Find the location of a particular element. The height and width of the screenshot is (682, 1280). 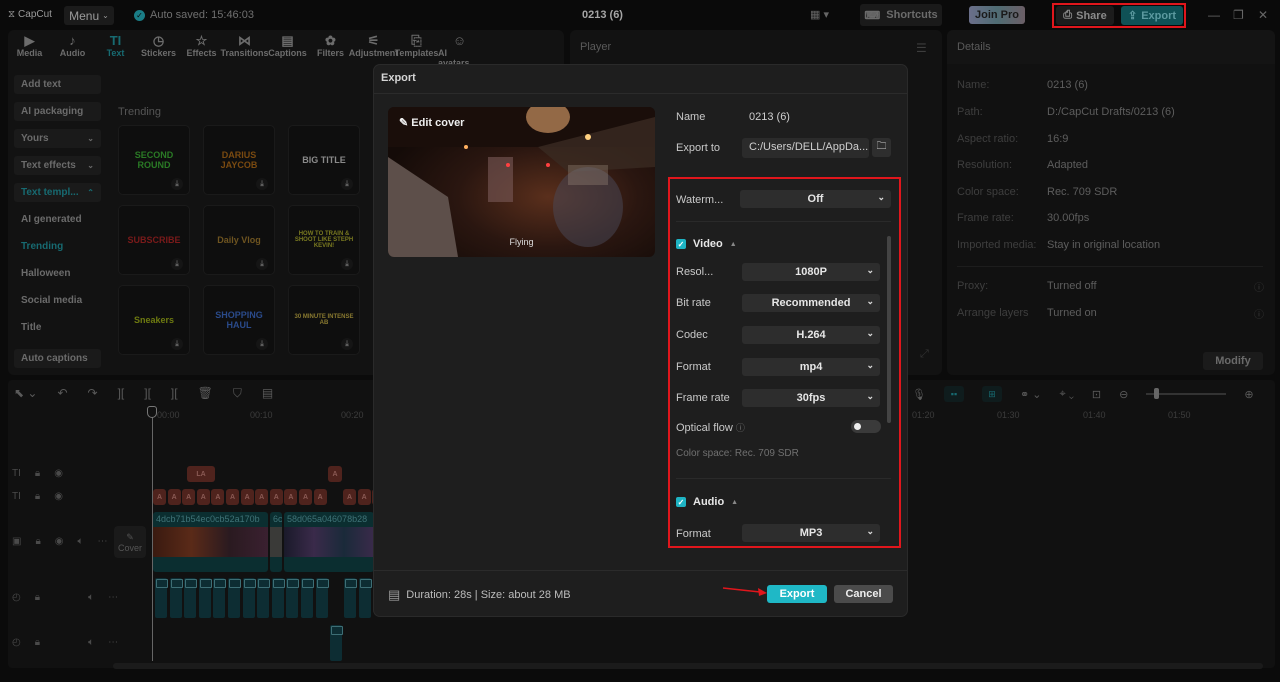

video-checkbox: ✓ is located at coordinates (681, 244).